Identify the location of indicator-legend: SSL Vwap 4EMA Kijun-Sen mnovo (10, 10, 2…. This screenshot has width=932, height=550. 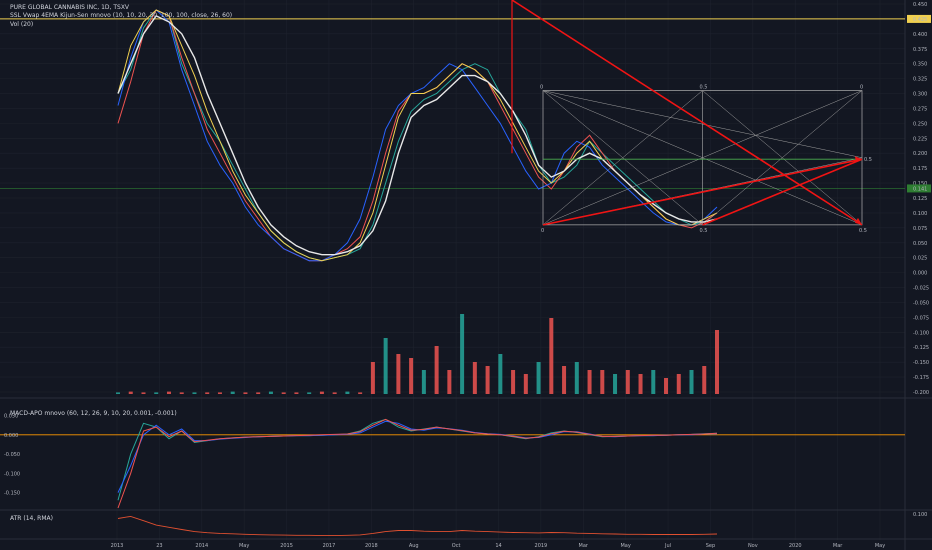
(121, 15).